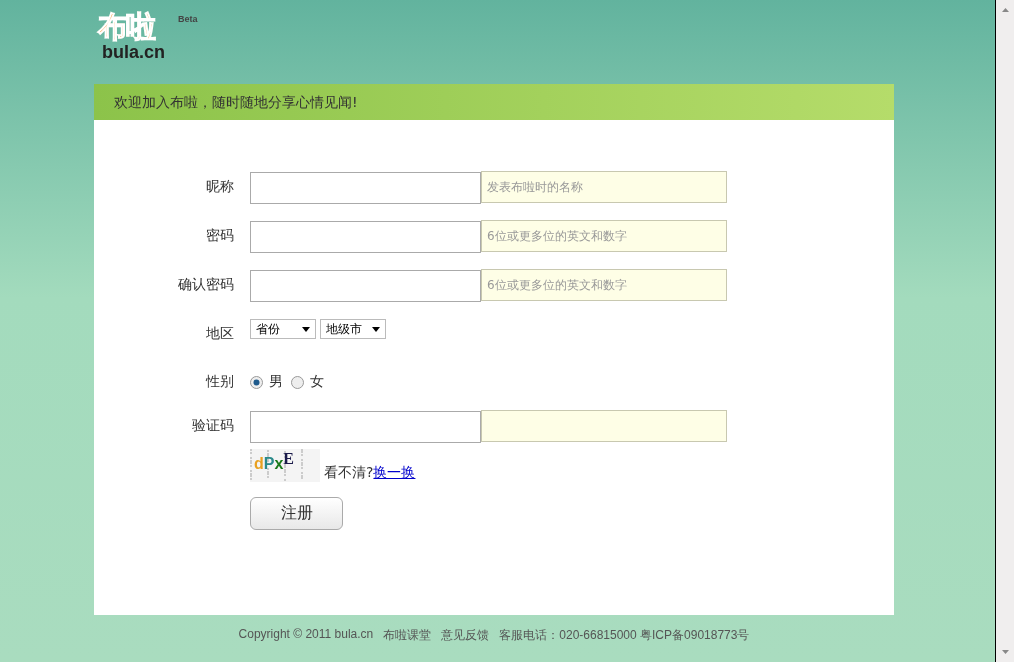  I want to click on footer-link: 意见反馈, so click(465, 635).